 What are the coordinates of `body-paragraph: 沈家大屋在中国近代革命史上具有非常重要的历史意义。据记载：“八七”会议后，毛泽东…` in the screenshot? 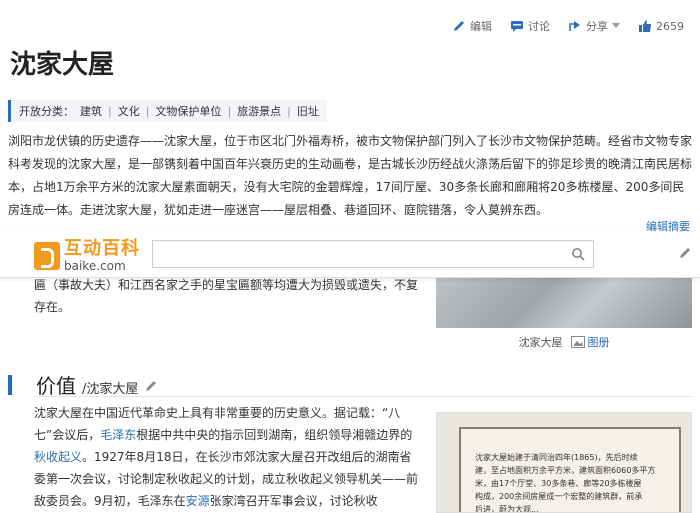 It's located at (228, 457).